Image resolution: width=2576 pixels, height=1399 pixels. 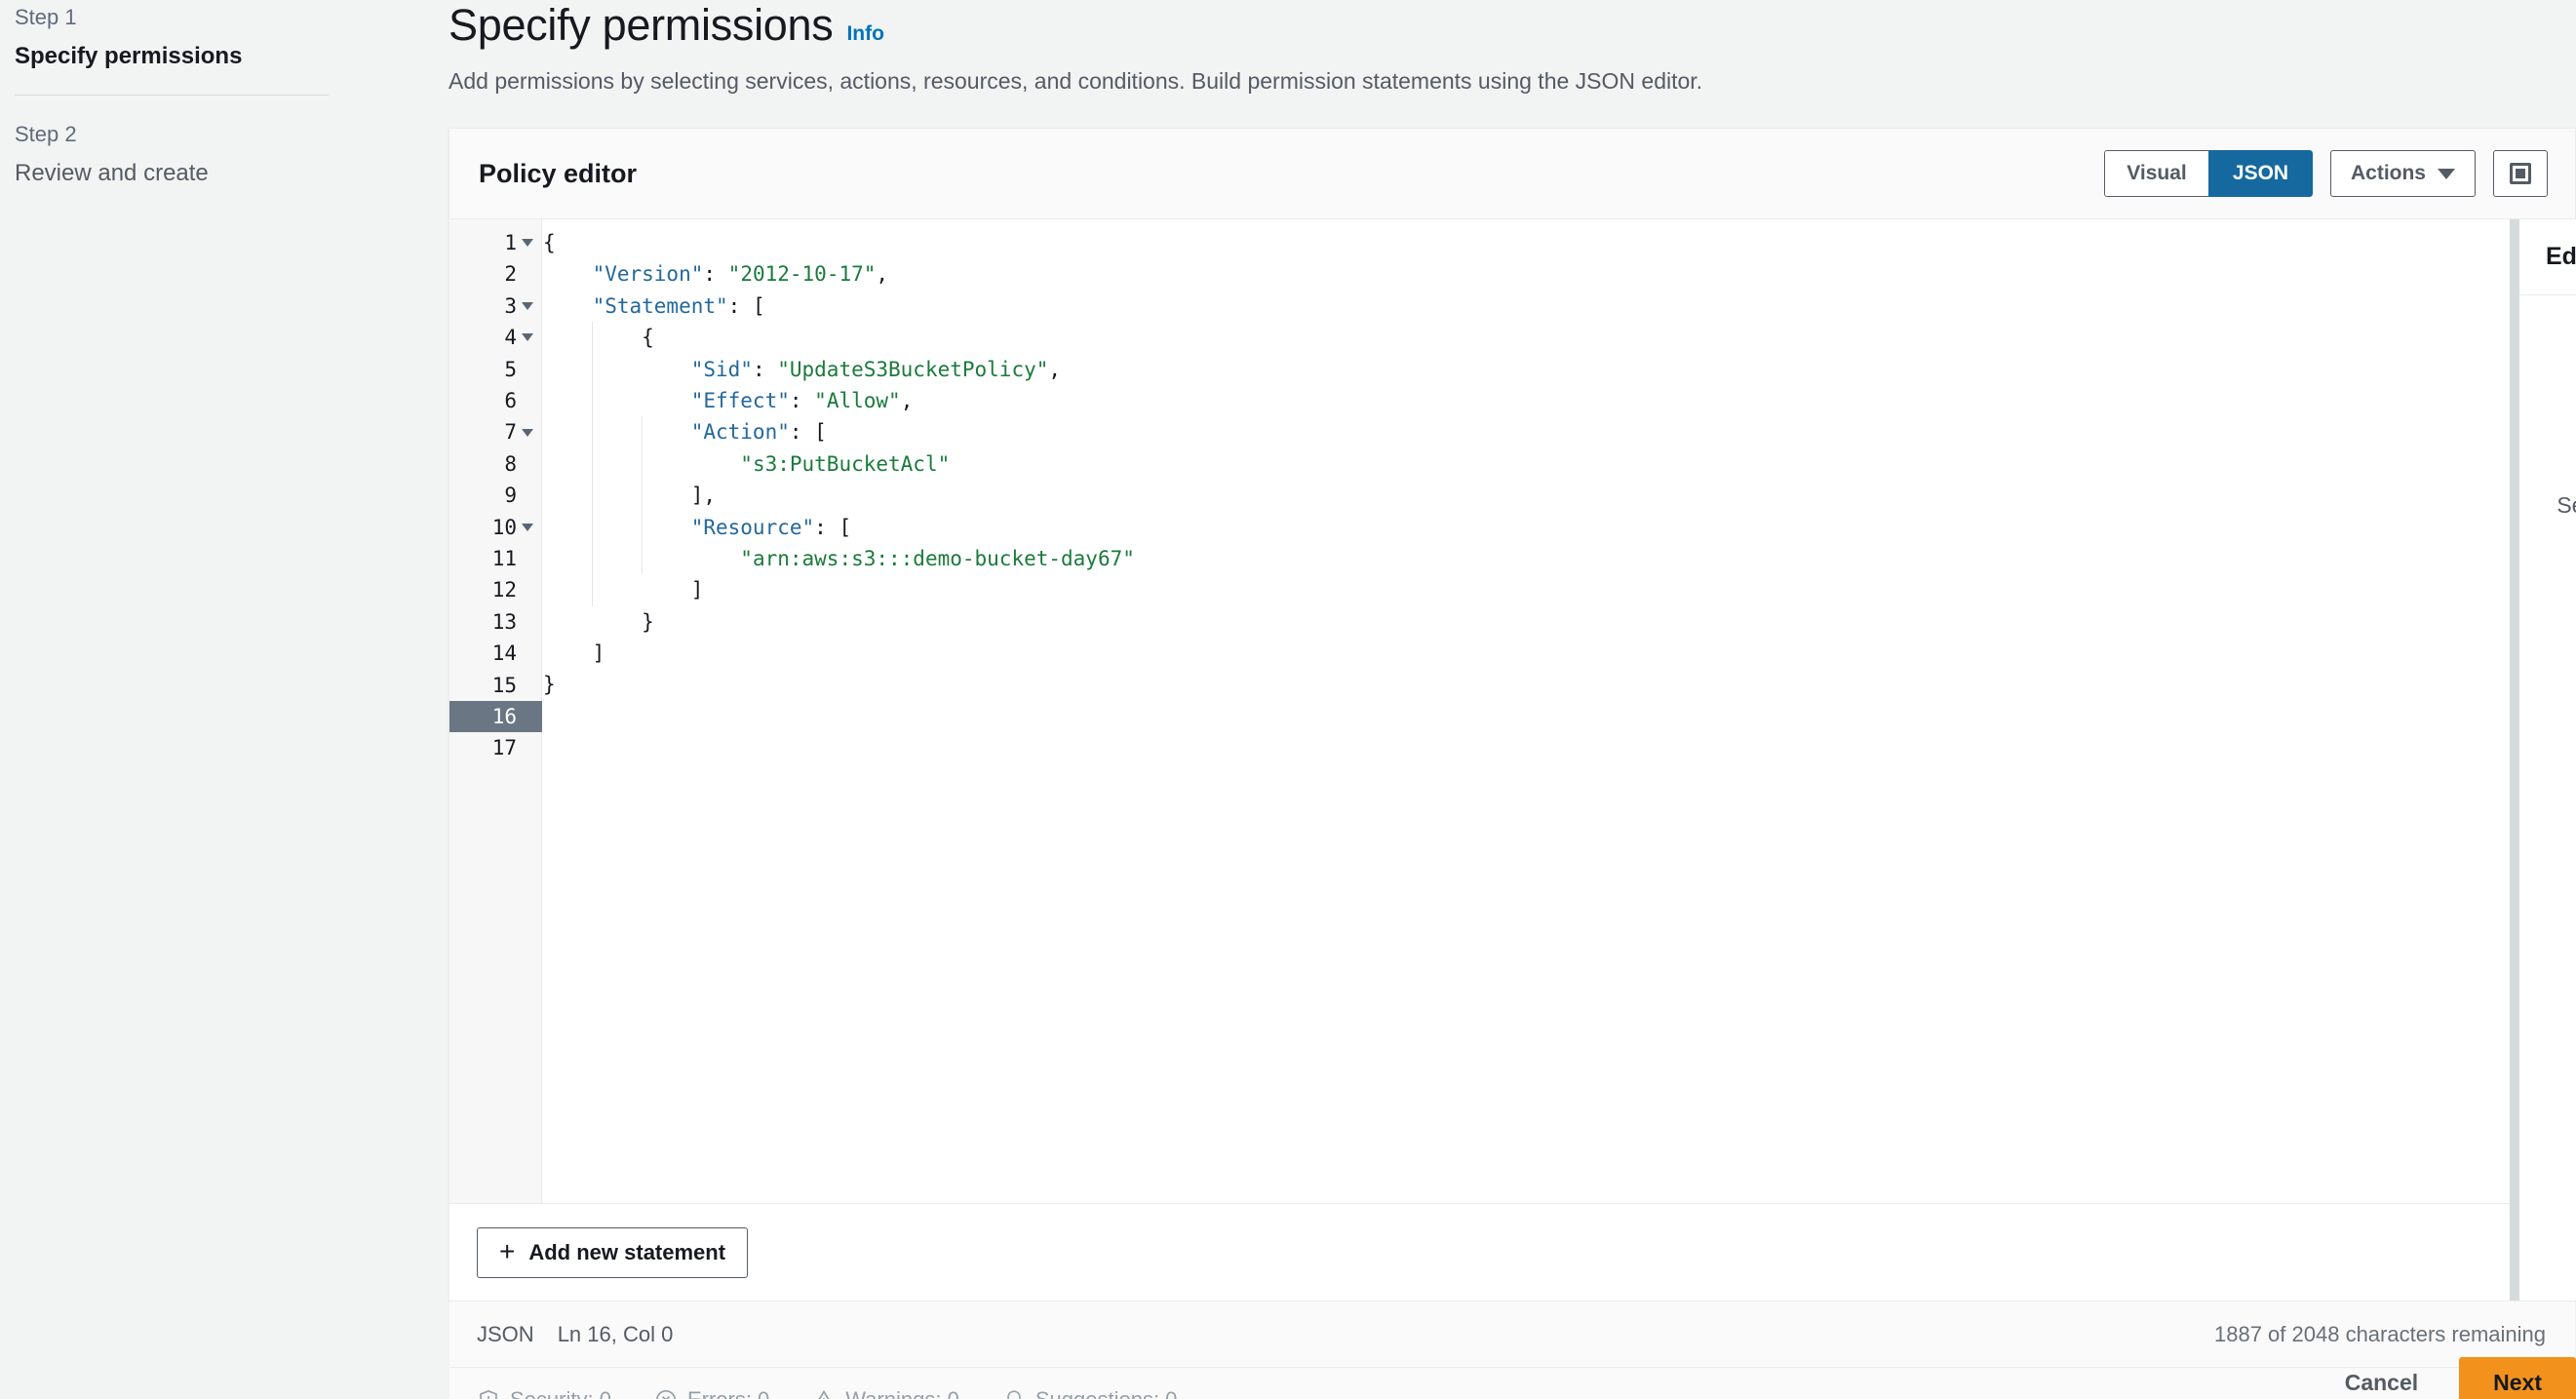 I want to click on code-line: "Effect": "Allow",, so click(x=802, y=400).